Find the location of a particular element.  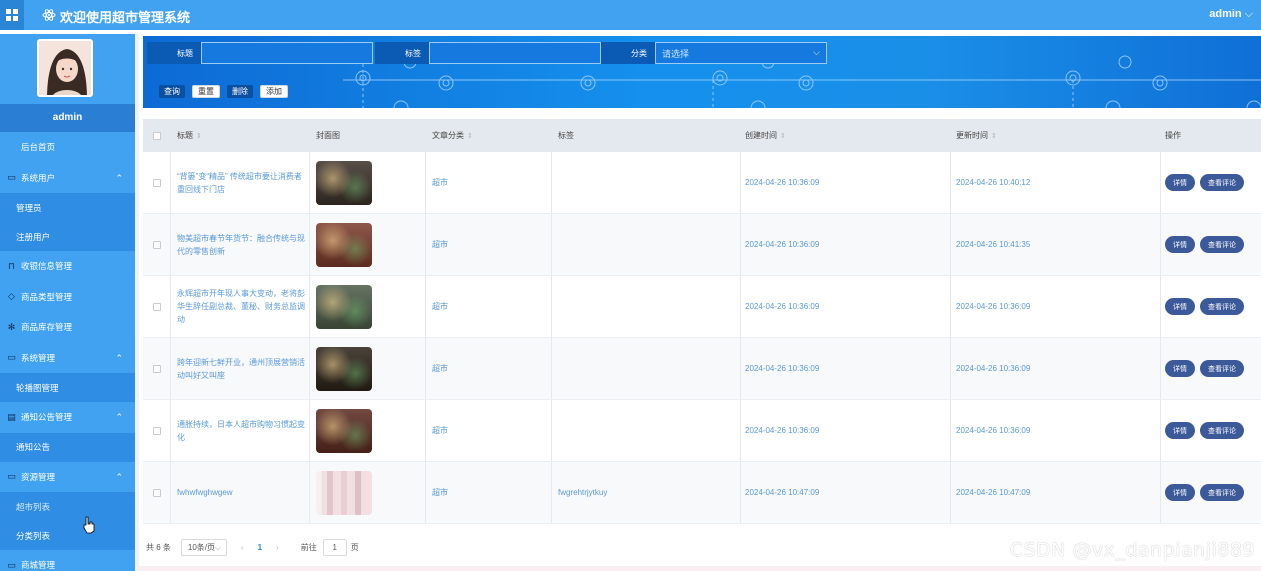

row-title: “背篓”变“精品” 传统超市要让消费者重回线下门店 is located at coordinates (243, 183).